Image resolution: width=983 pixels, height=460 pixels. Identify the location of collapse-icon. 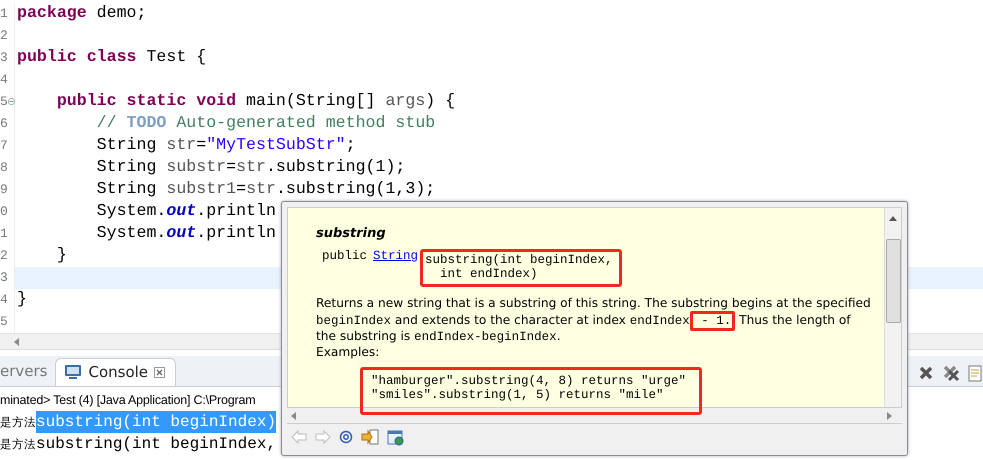
(11, 101).